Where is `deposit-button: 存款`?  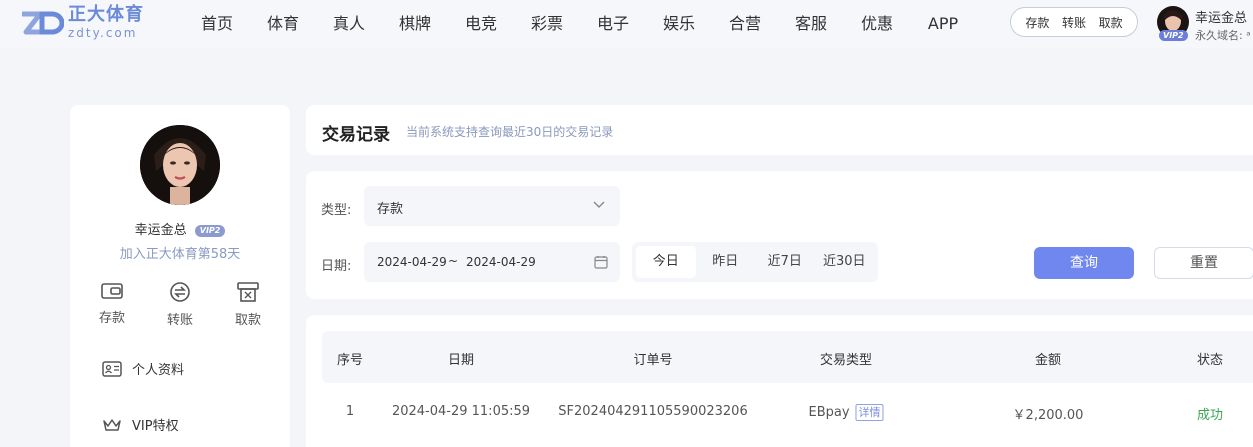 deposit-button: 存款 is located at coordinates (112, 304).